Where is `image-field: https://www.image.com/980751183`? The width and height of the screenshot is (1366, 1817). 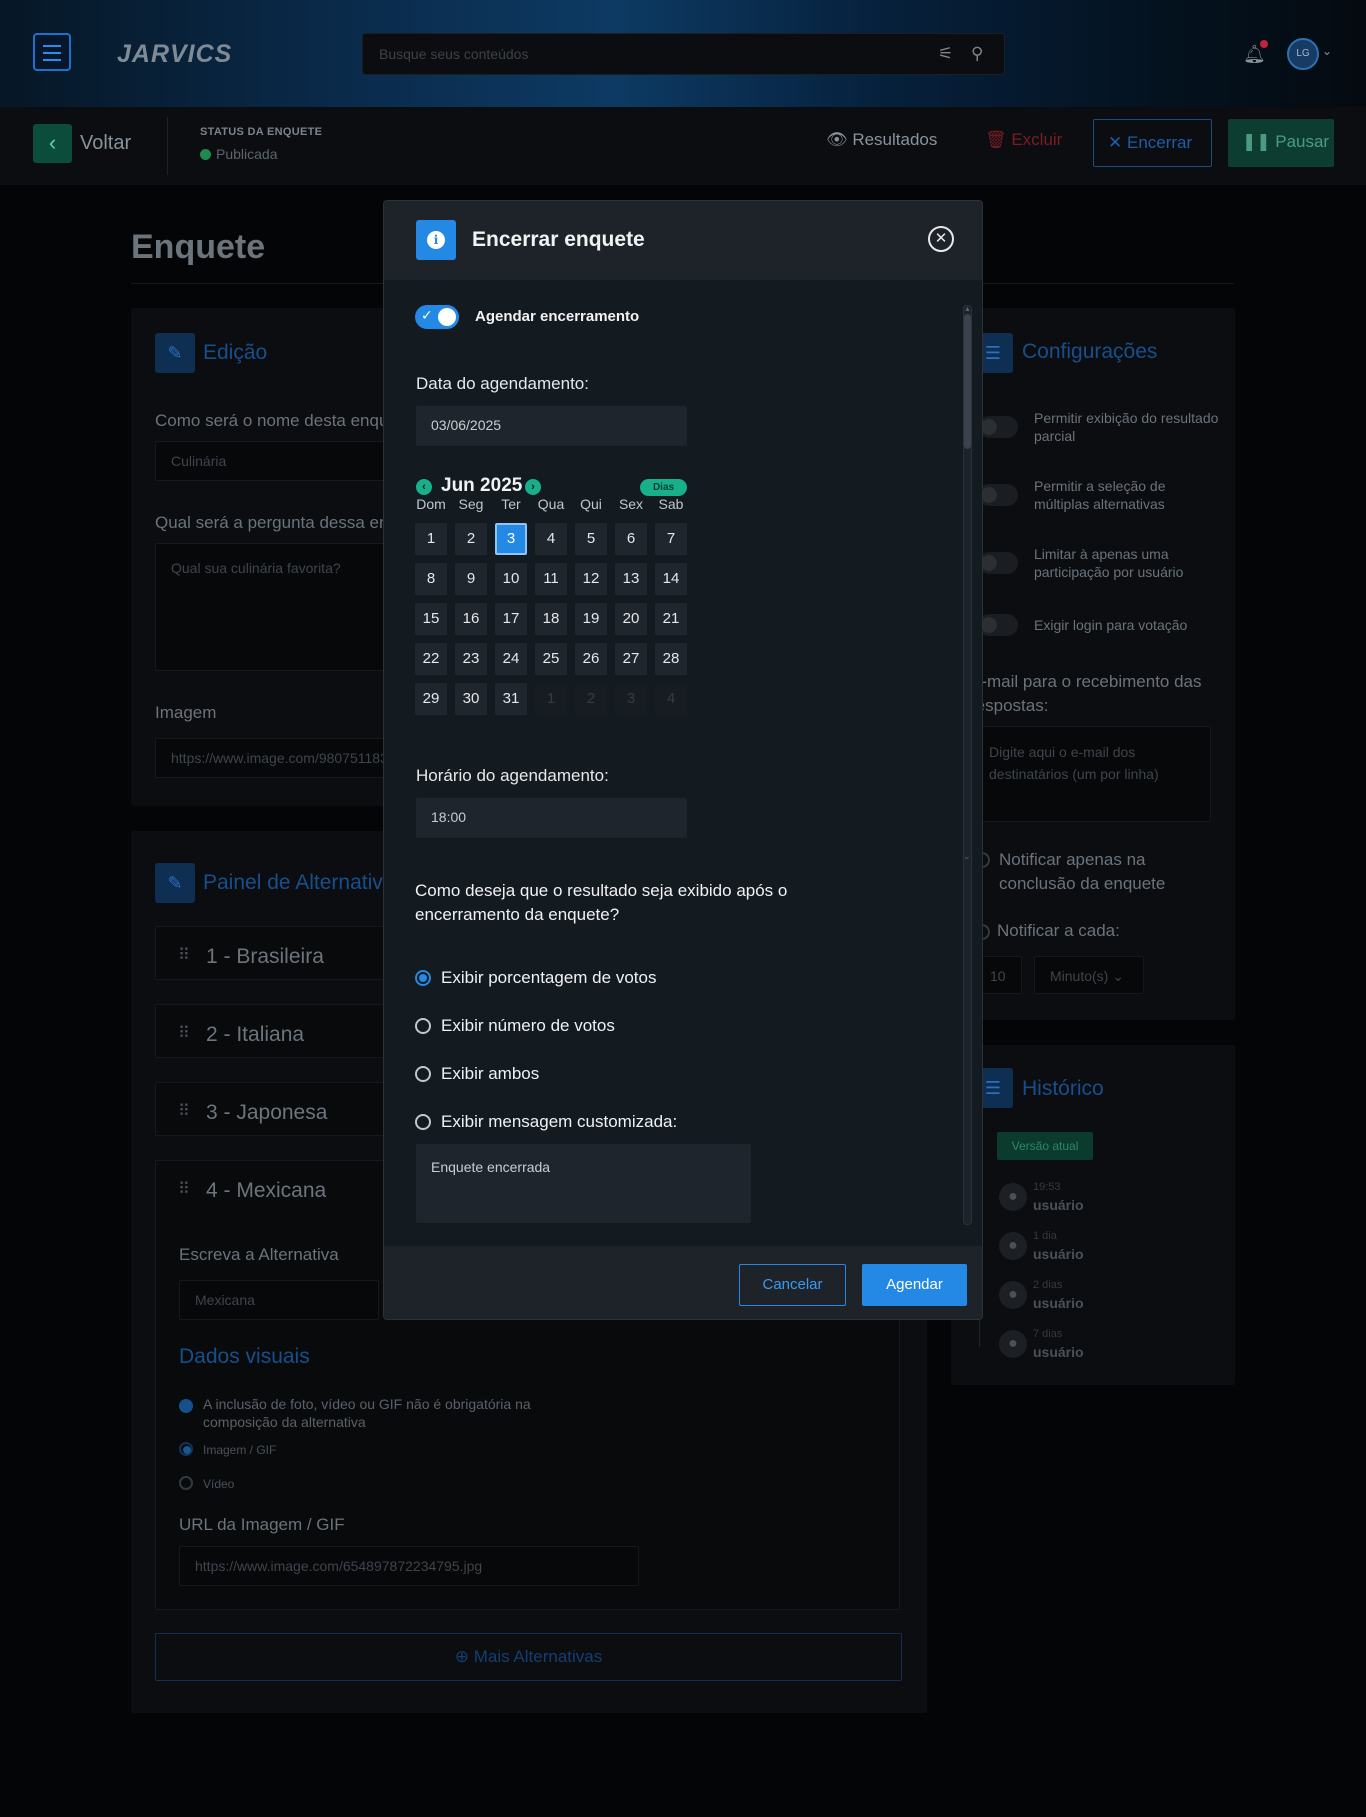
image-field: https://www.image.com/980751183 is located at coordinates (270, 758).